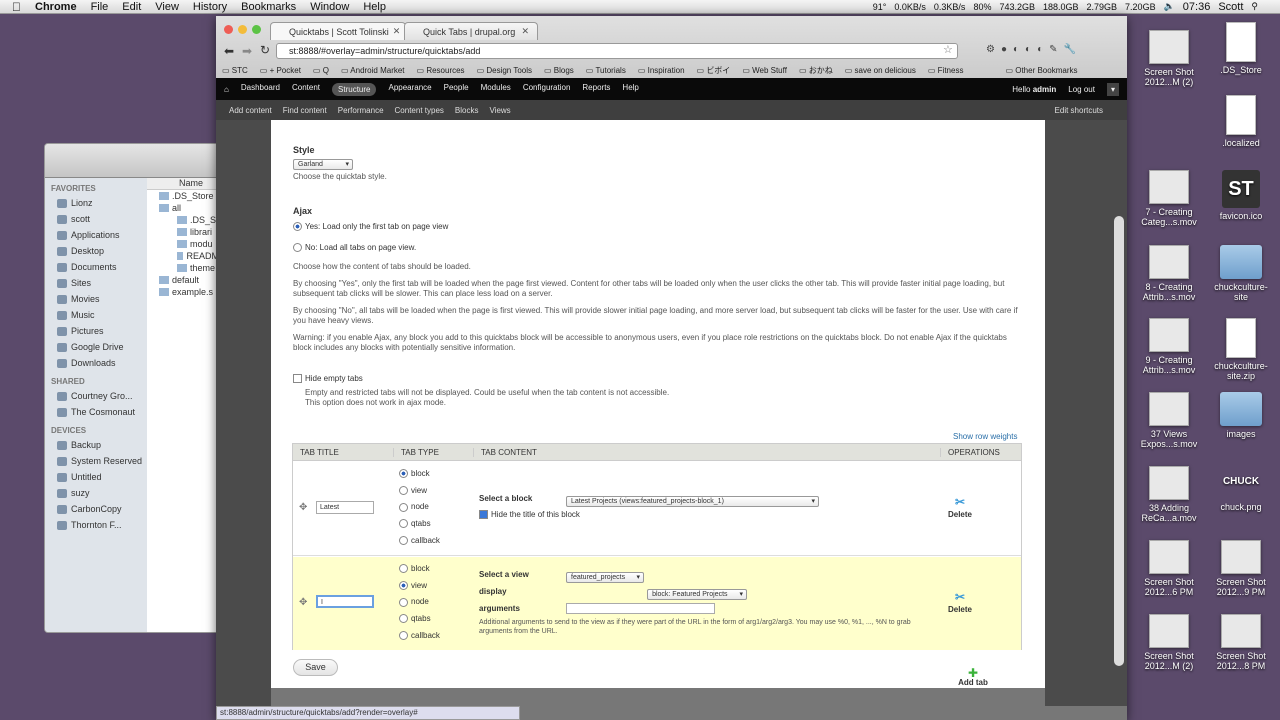 This screenshot has width=1280, height=720. I want to click on sidebar-item: Lionz, so click(96, 203).